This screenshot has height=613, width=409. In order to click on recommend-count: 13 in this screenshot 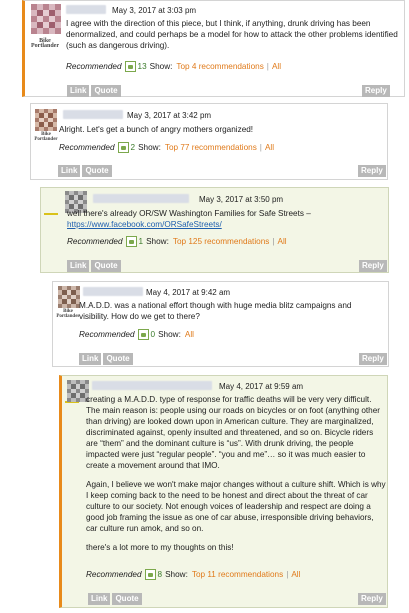, I will do `click(142, 66)`.